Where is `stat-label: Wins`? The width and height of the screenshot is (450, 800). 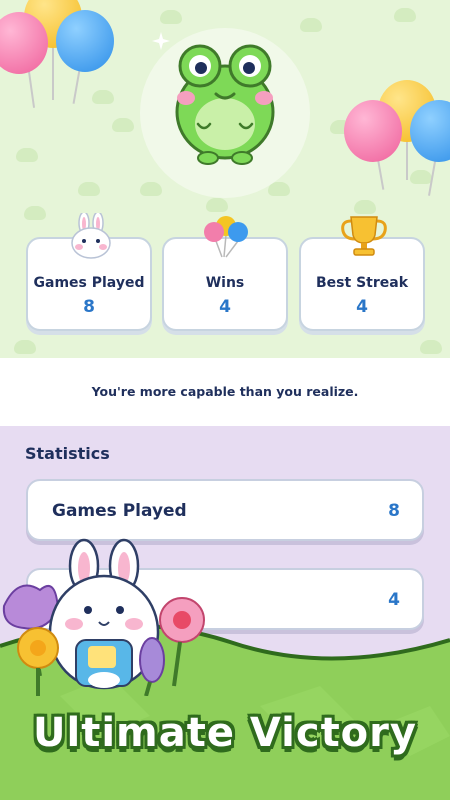
stat-label: Wins is located at coordinates (225, 283).